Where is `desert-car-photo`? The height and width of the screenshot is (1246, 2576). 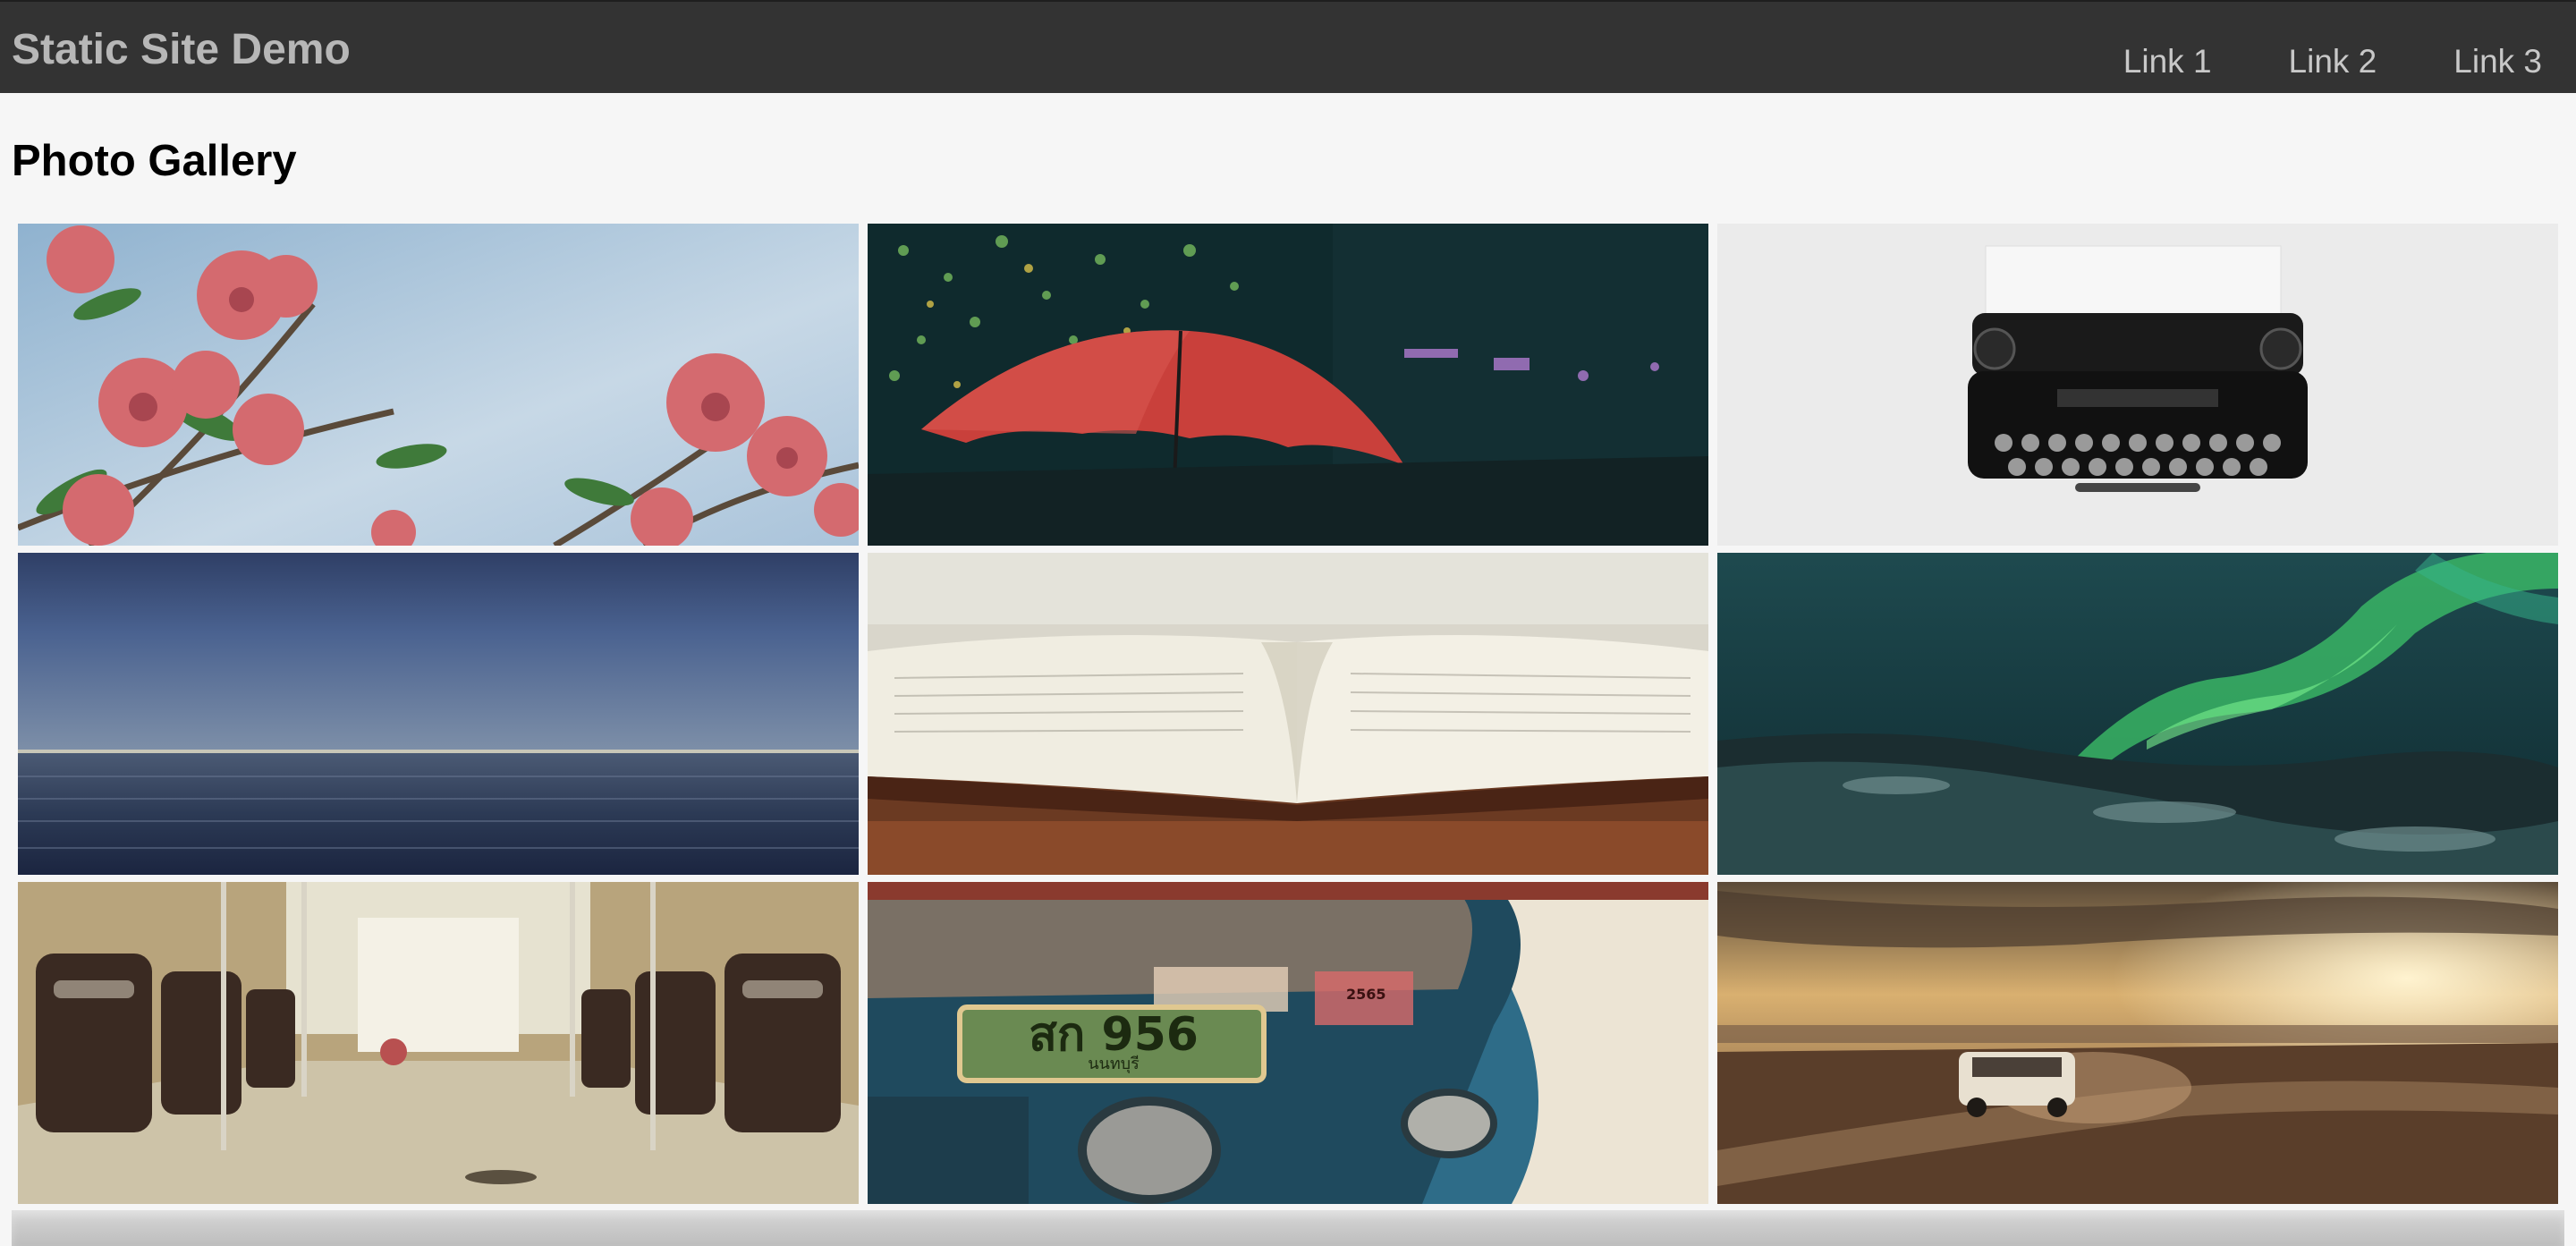
desert-car-photo is located at coordinates (2137, 1043).